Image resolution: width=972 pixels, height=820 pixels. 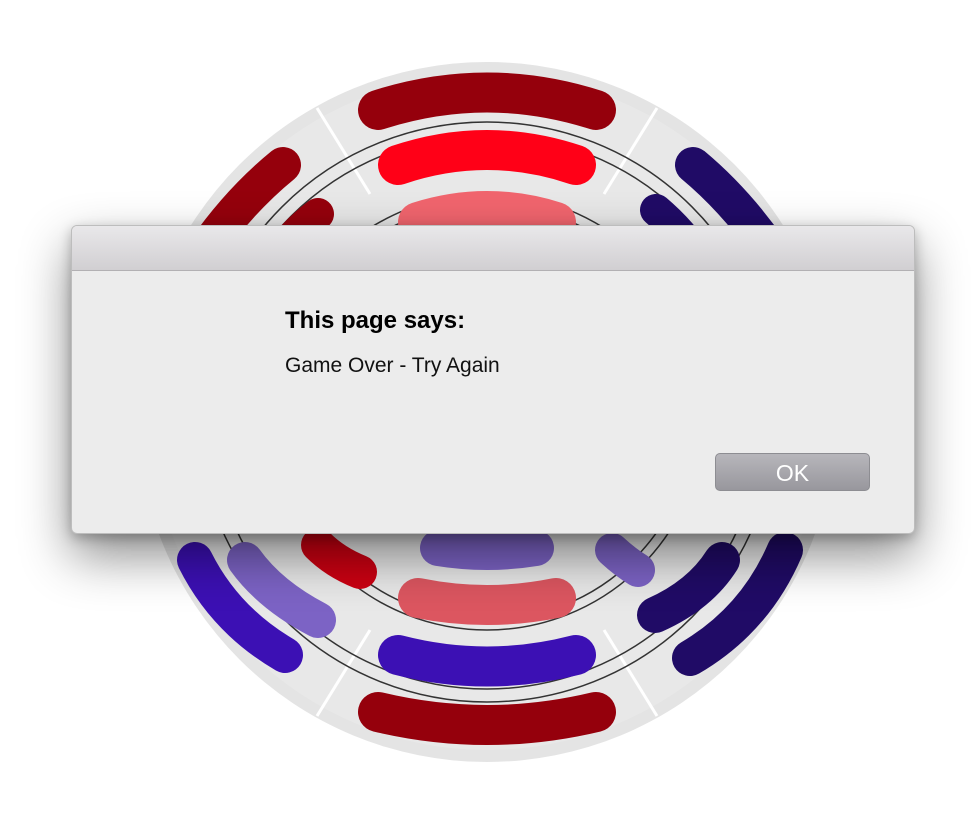 What do you see at coordinates (487, 661) in the screenshot?
I see `bottom-middle-segment` at bounding box center [487, 661].